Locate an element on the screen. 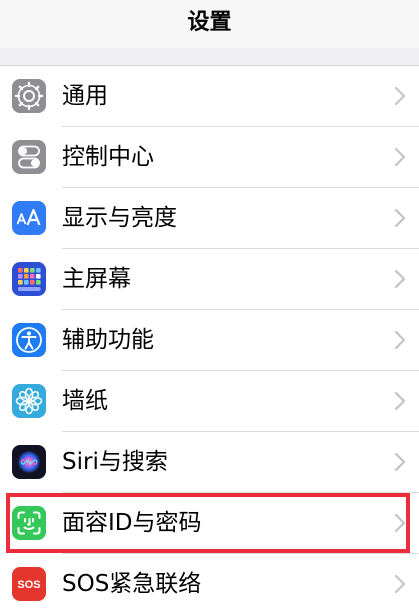  navigation-bar: 设置 is located at coordinates (209, 24).